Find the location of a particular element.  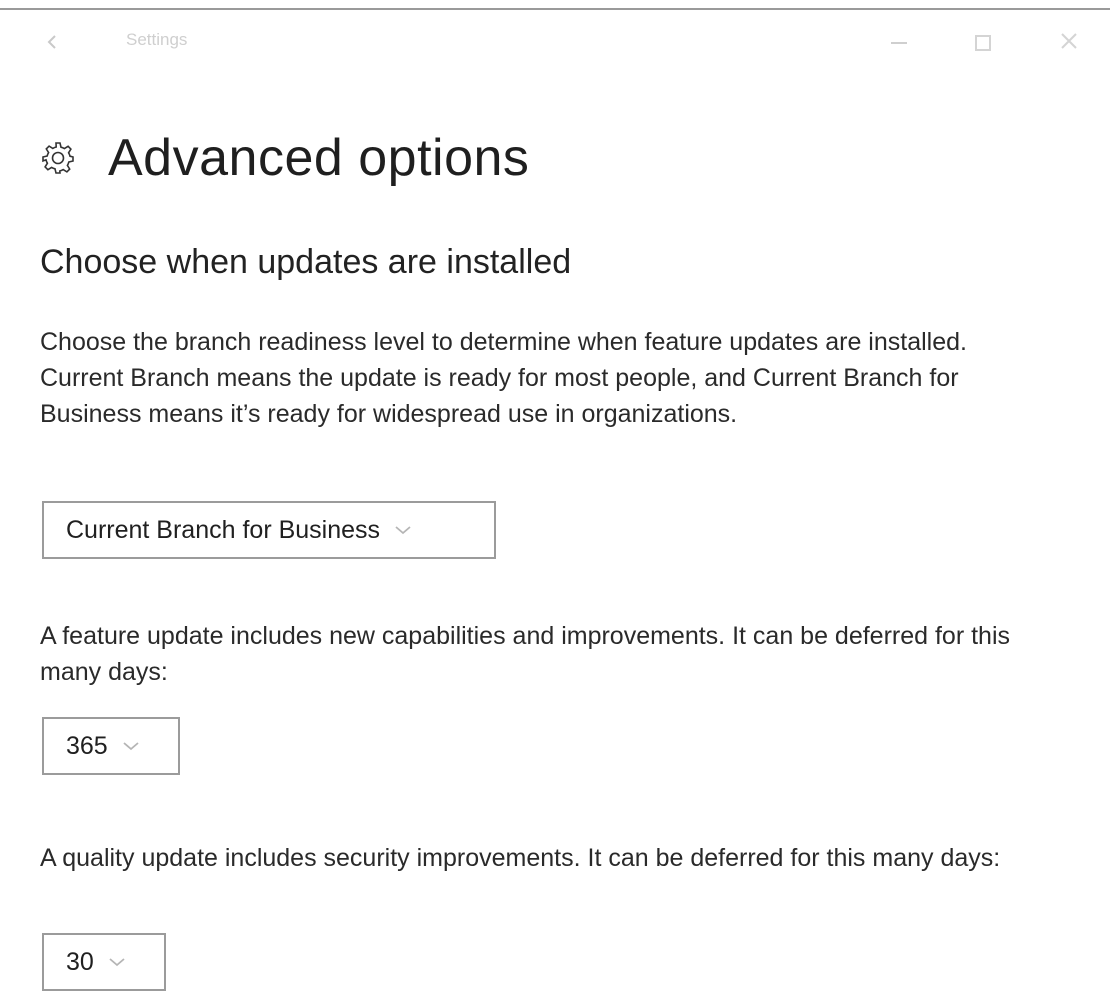

quality-update-deferral-dropdown: 30 is located at coordinates (104, 962).